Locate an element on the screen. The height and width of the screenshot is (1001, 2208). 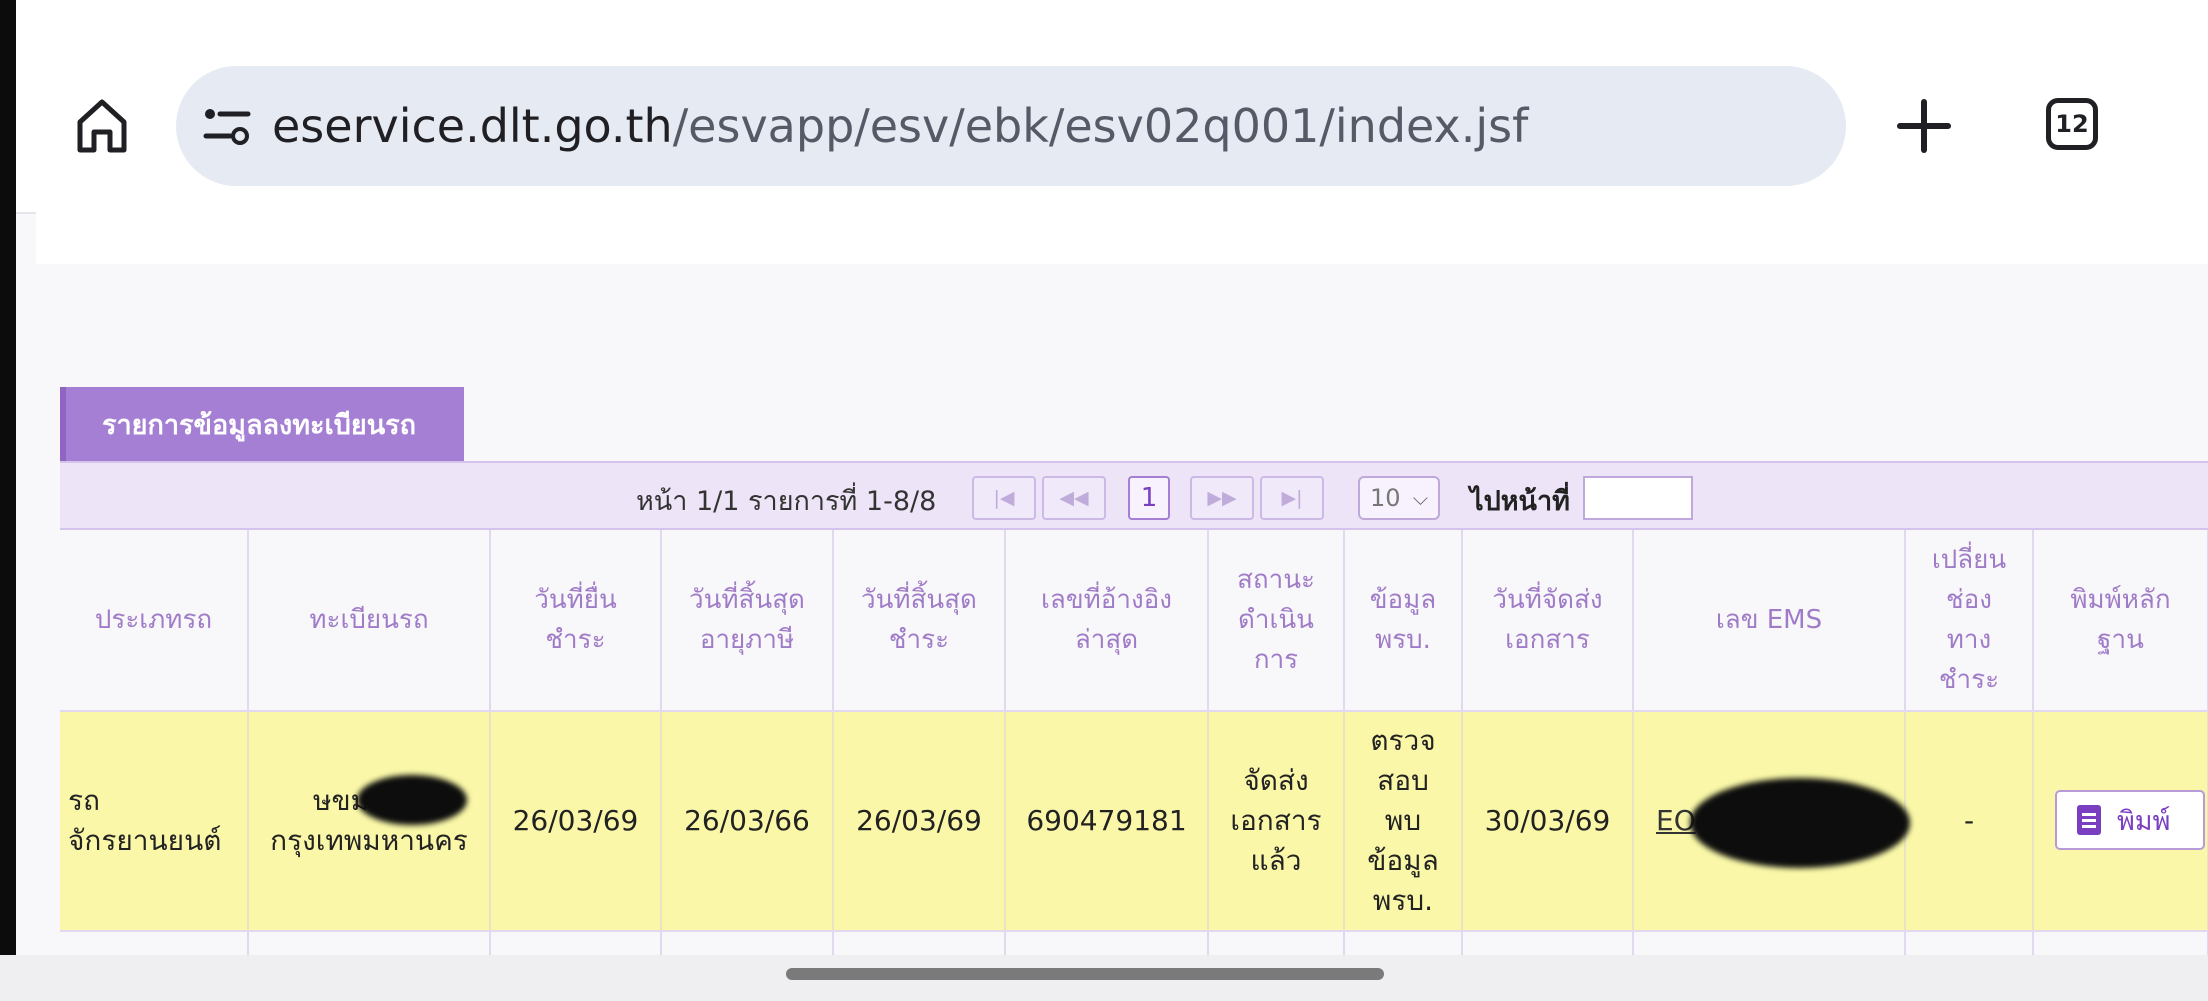
column-header-line: ดำเนิน is located at coordinates (1276, 620).